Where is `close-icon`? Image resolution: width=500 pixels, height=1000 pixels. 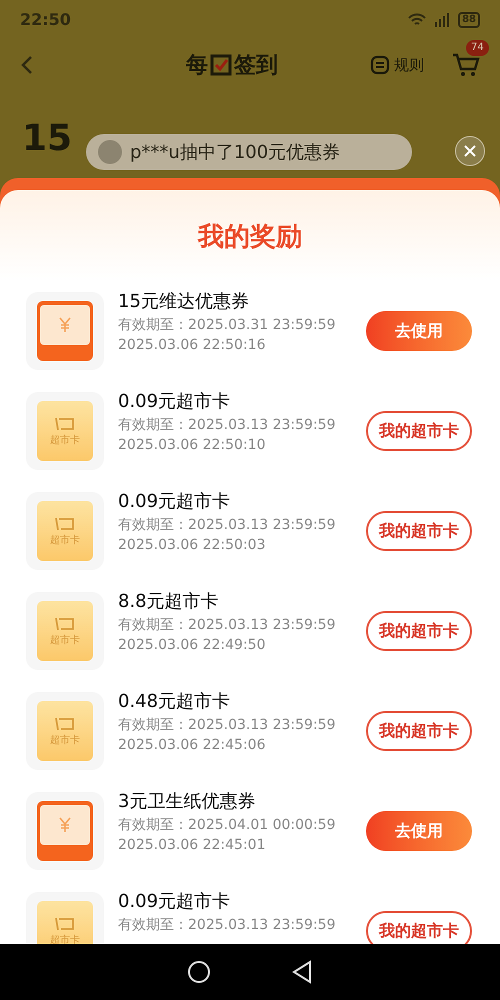
close-icon is located at coordinates (470, 151).